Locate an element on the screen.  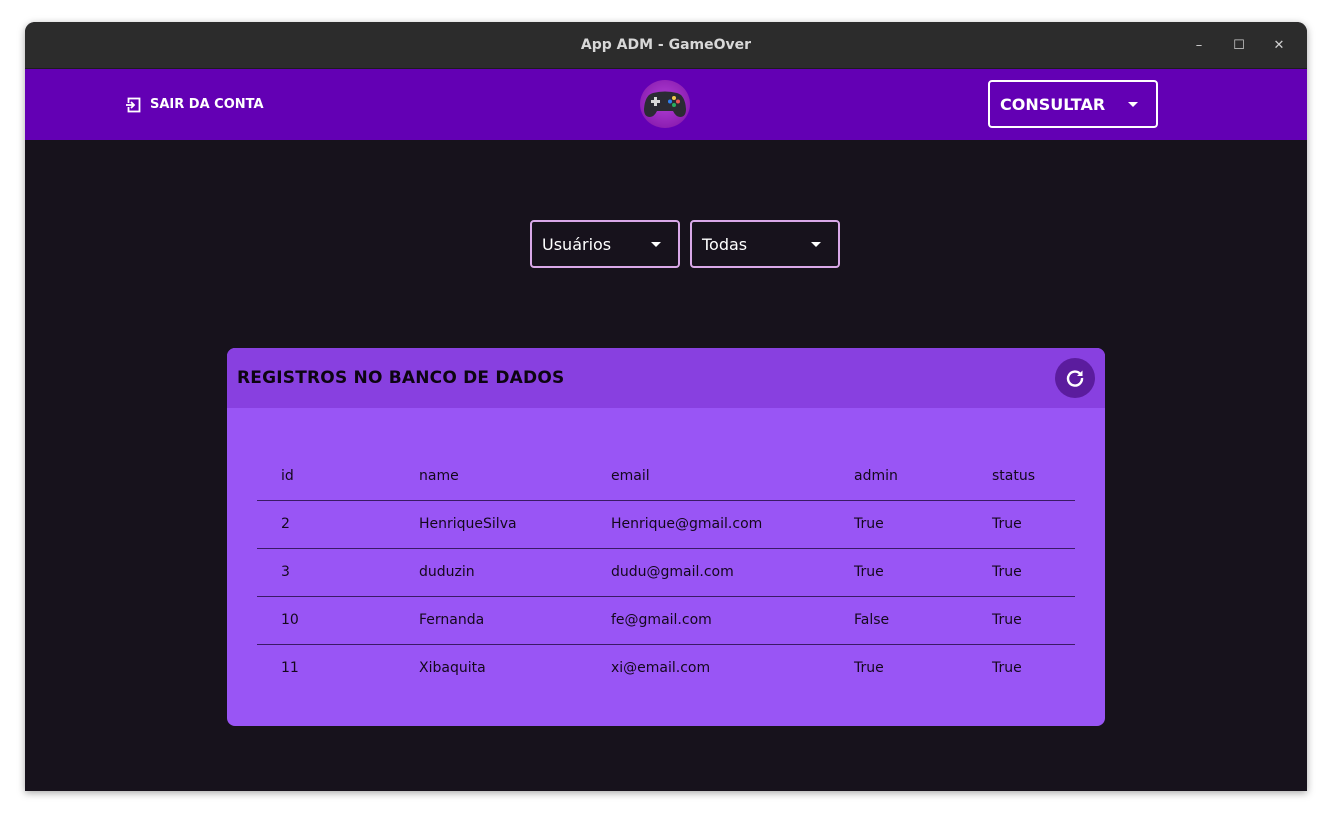
refresh-icon is located at coordinates (1075, 378).